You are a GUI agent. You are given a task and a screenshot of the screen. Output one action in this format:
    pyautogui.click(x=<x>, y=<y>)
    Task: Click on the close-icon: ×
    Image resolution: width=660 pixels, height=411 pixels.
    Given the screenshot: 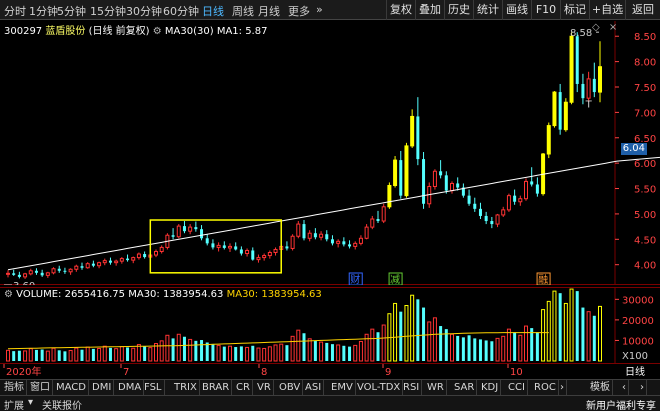 What is the action you would take?
    pyautogui.click(x=613, y=27)
    